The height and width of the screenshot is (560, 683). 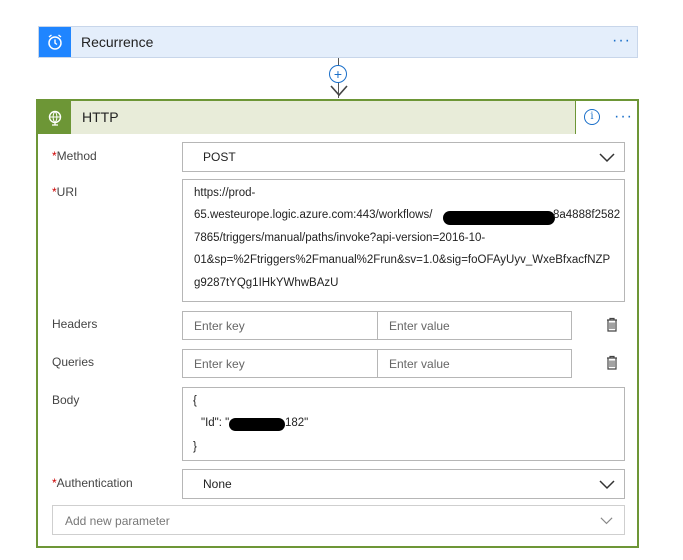 What do you see at coordinates (338, 42) in the screenshot?
I see `recurrence-card: Recurrence ···` at bounding box center [338, 42].